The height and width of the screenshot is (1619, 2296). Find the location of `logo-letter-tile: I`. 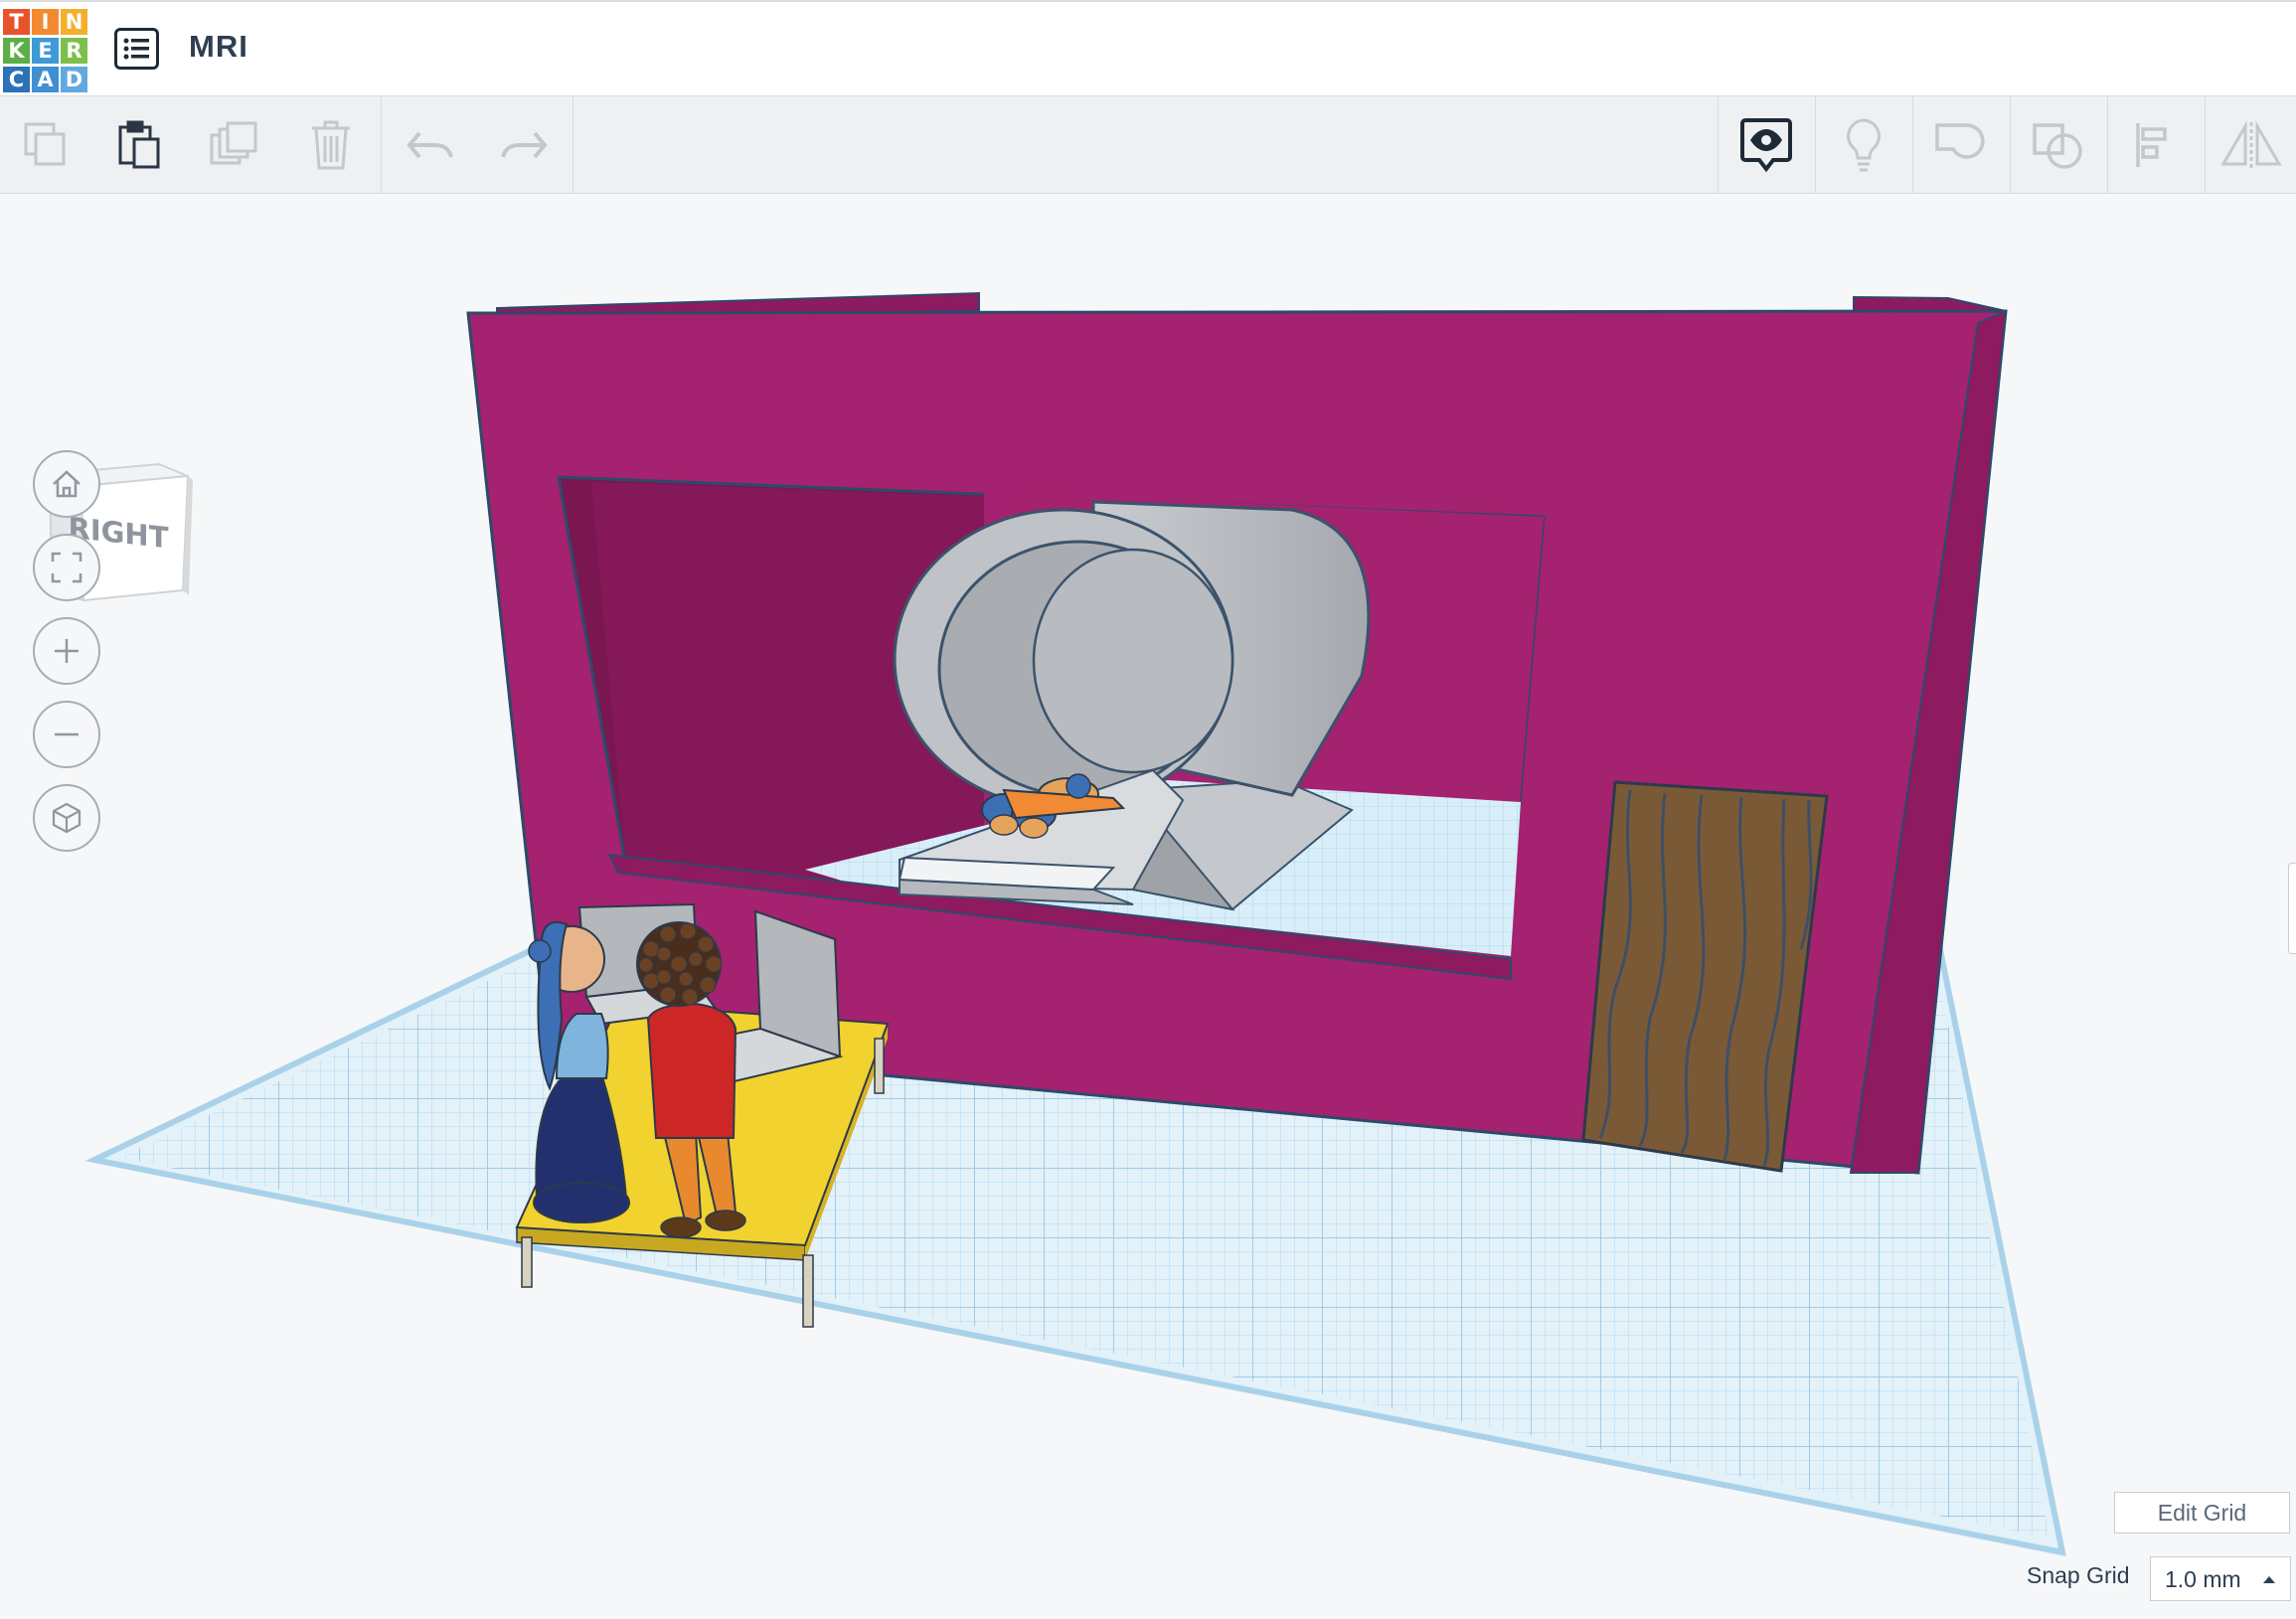

logo-letter-tile: I is located at coordinates (45, 22).